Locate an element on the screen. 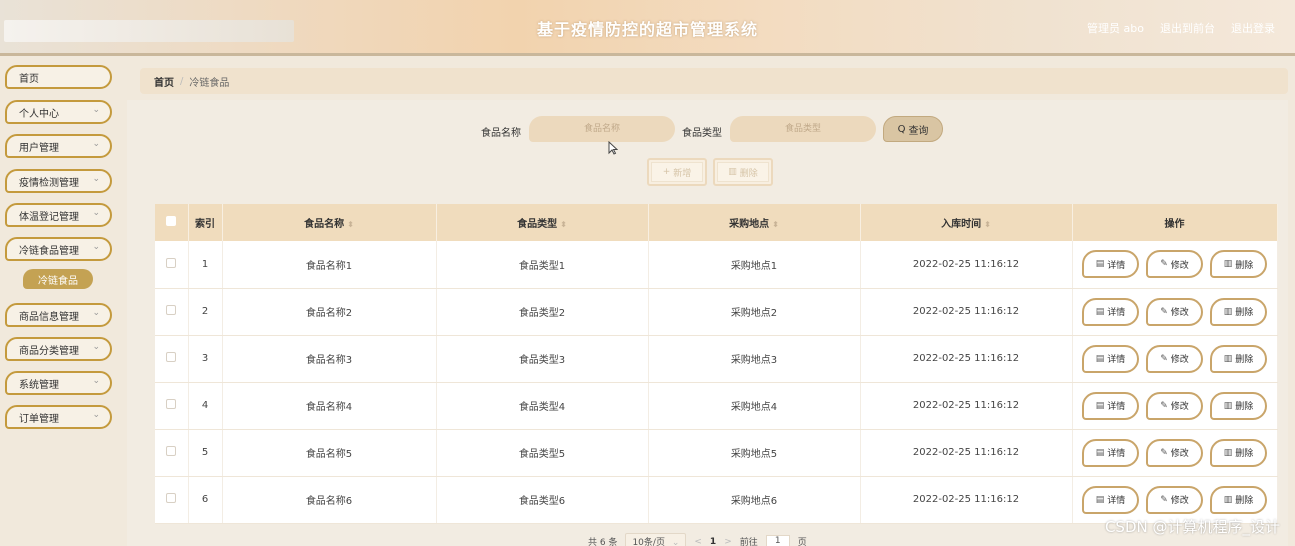 The height and width of the screenshot is (546, 1295). cell-index: 6 is located at coordinates (205, 500).